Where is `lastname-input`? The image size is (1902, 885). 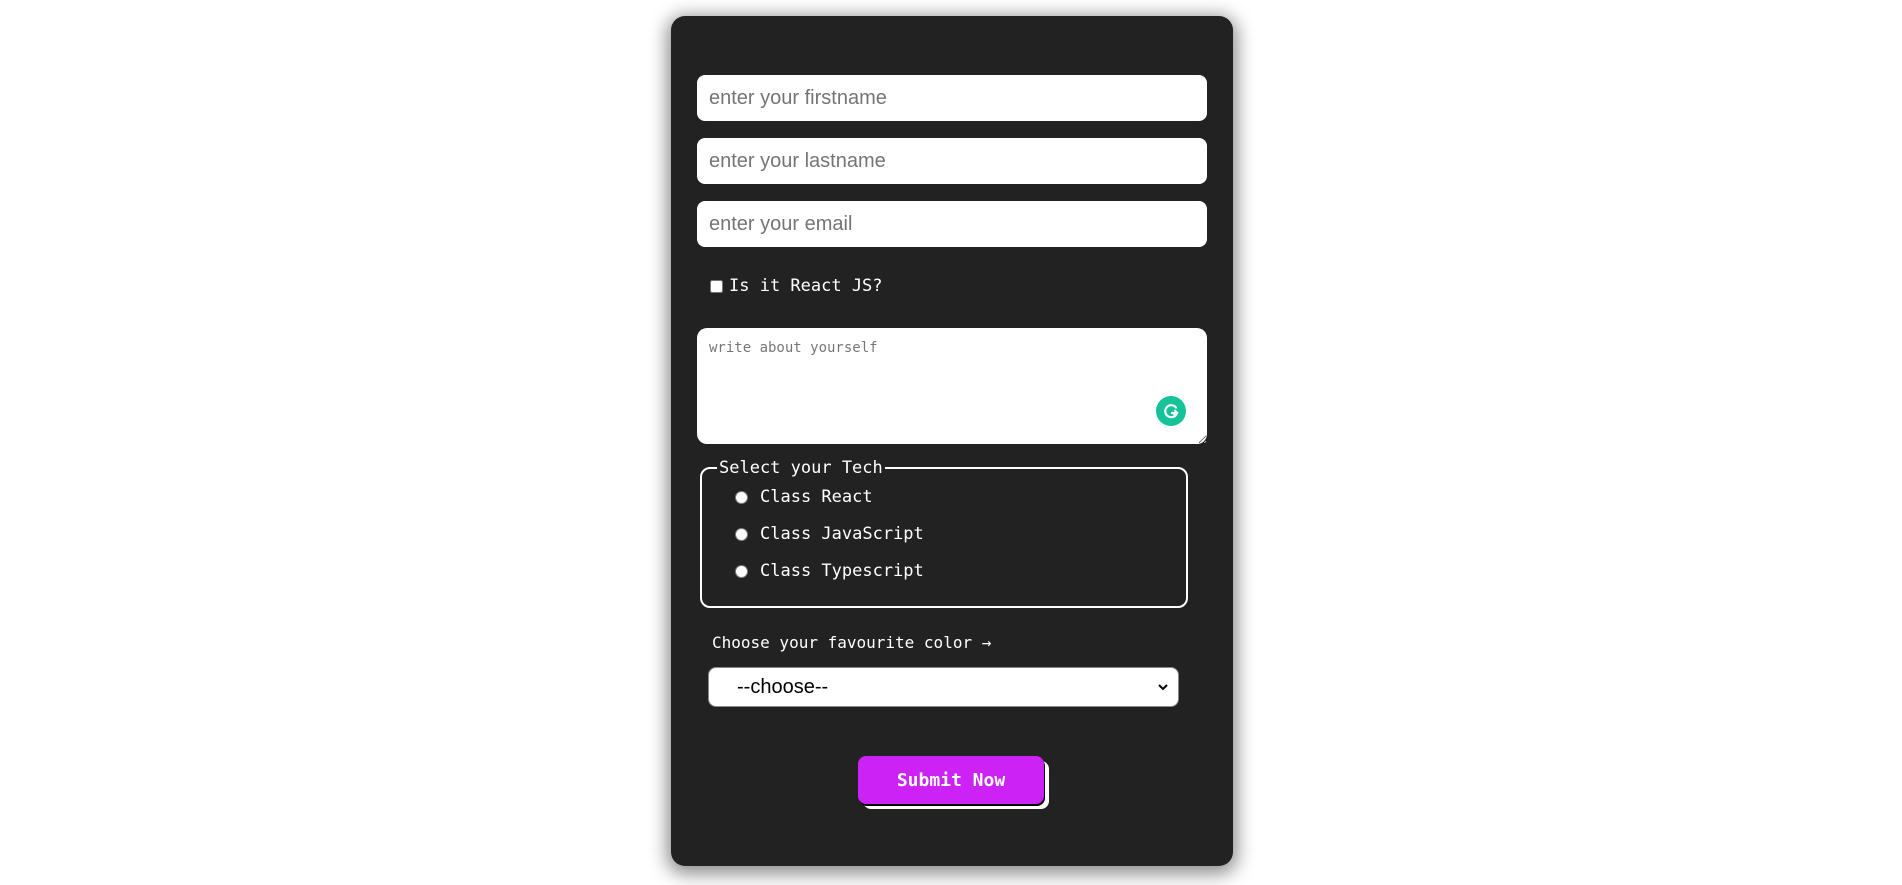 lastname-input is located at coordinates (952, 161).